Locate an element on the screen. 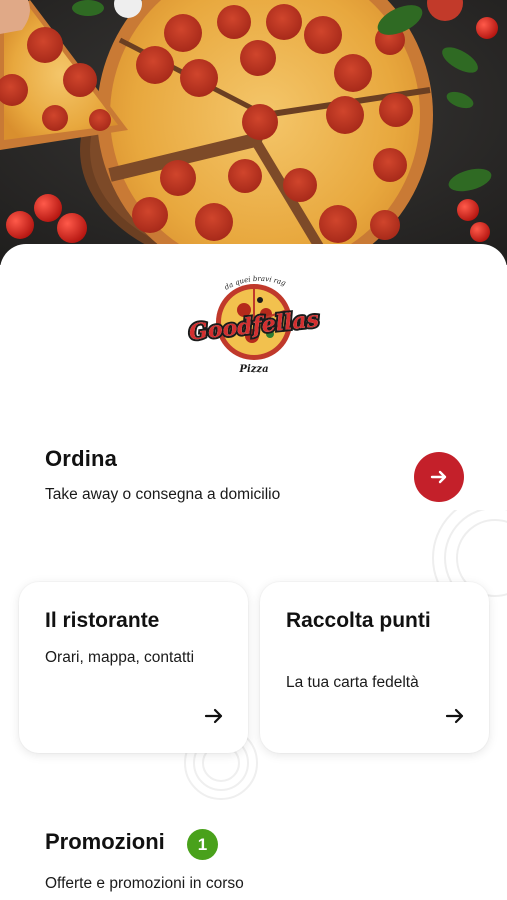  promozioni-title: Promozioni is located at coordinates (105, 842).